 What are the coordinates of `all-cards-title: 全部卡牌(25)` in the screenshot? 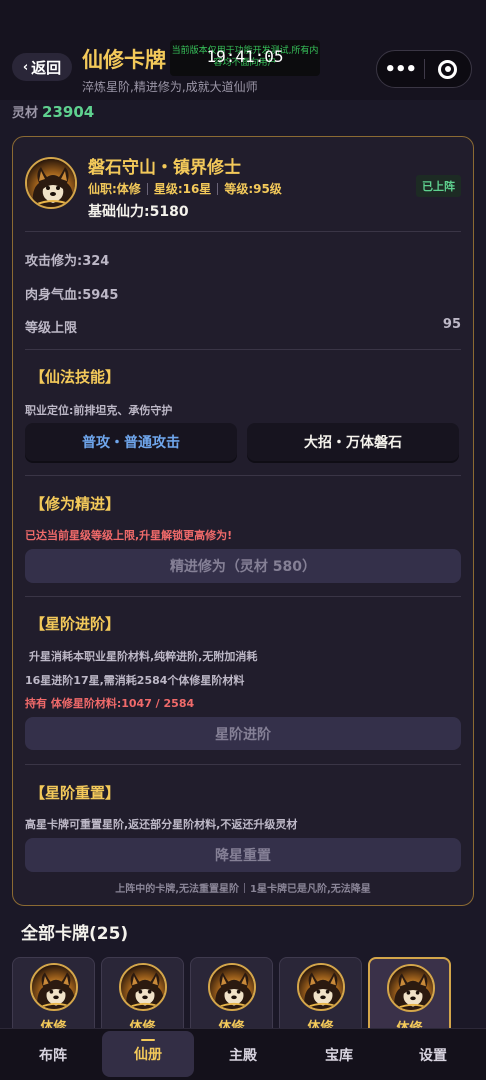 It's located at (75, 934).